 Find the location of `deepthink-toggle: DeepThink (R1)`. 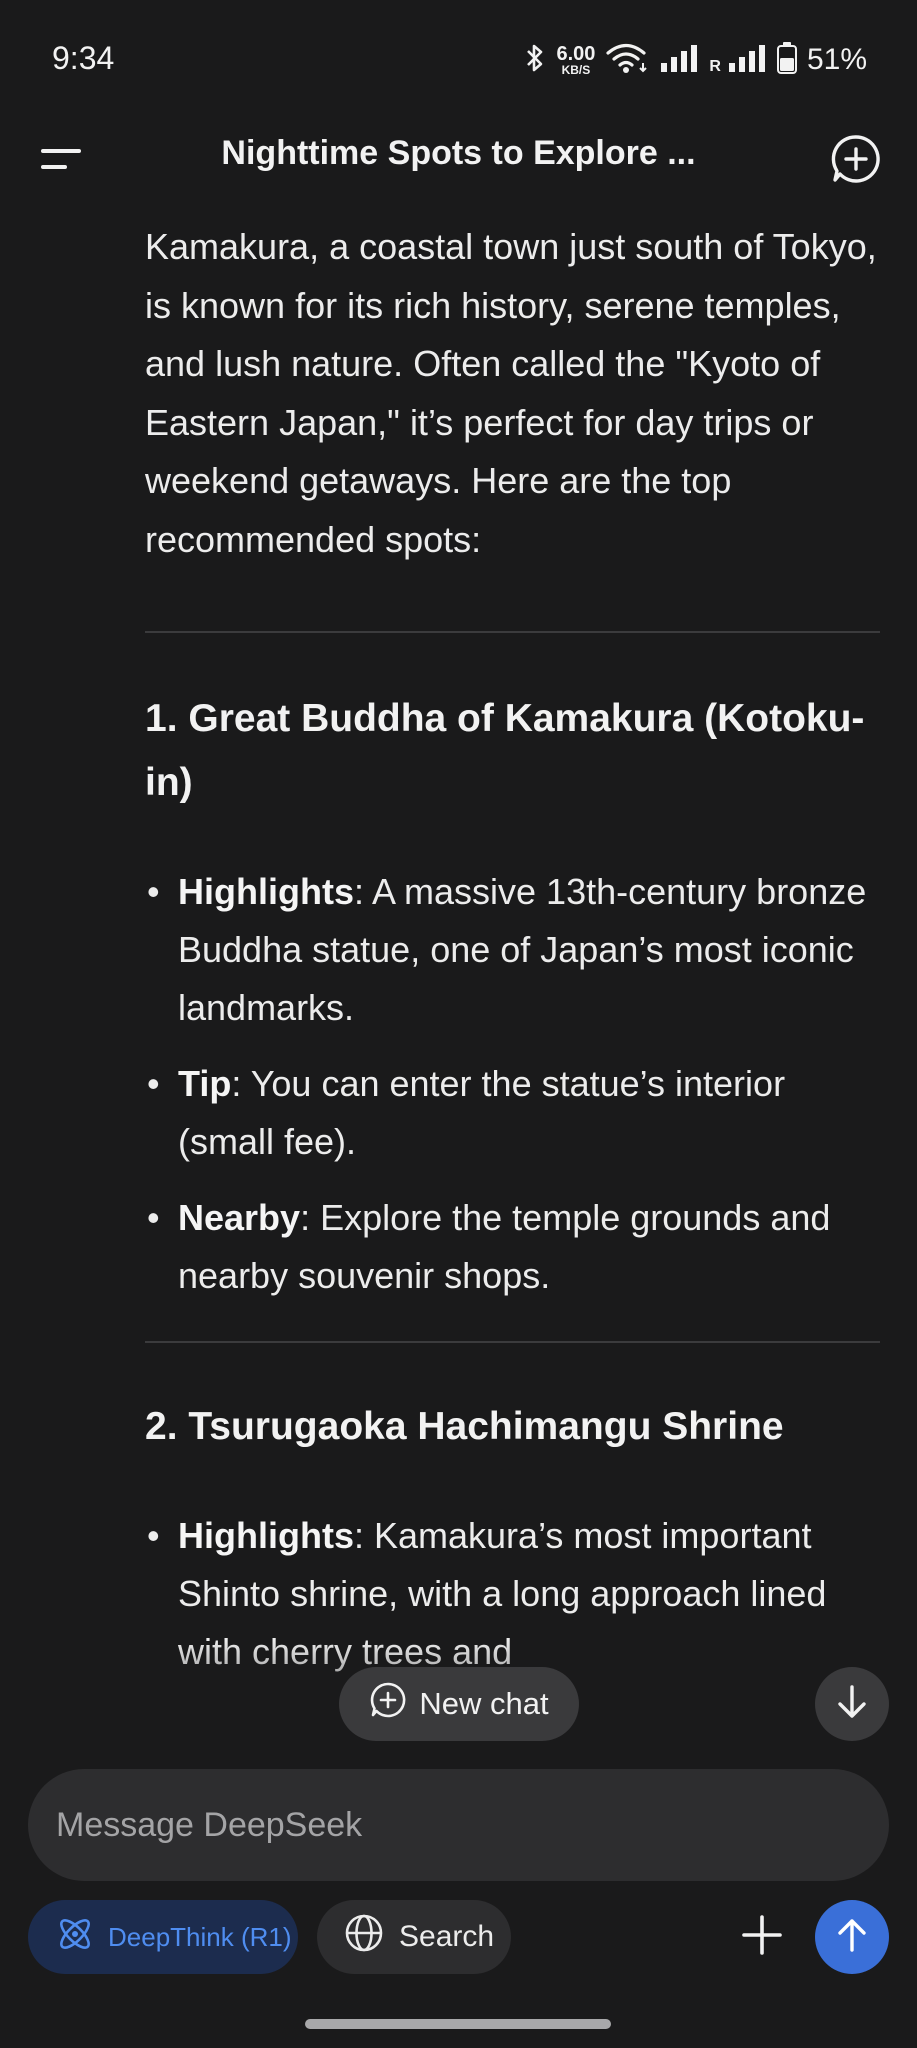

deepthink-toggle: DeepThink (R1) is located at coordinates (163, 1937).